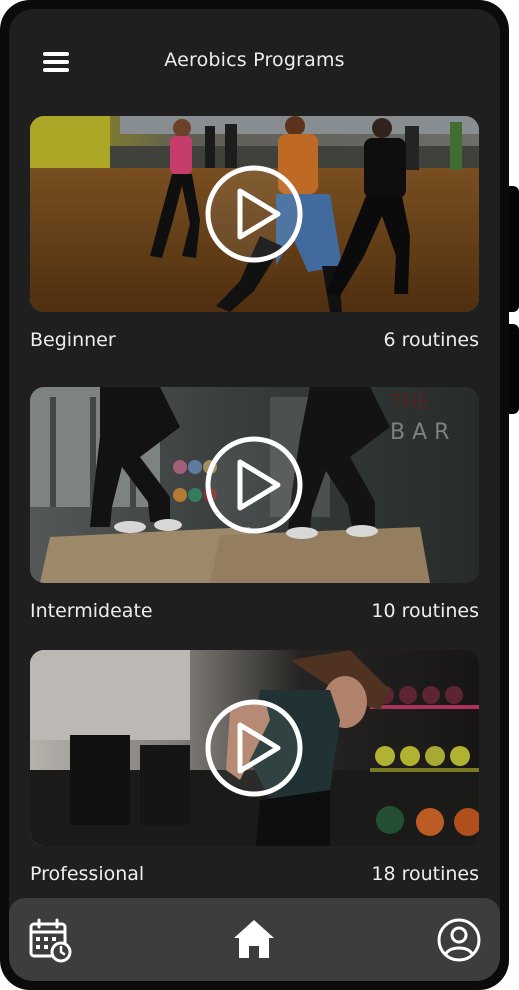  Describe the element at coordinates (87, 874) in the screenshot. I see `program-label: Professional` at that location.